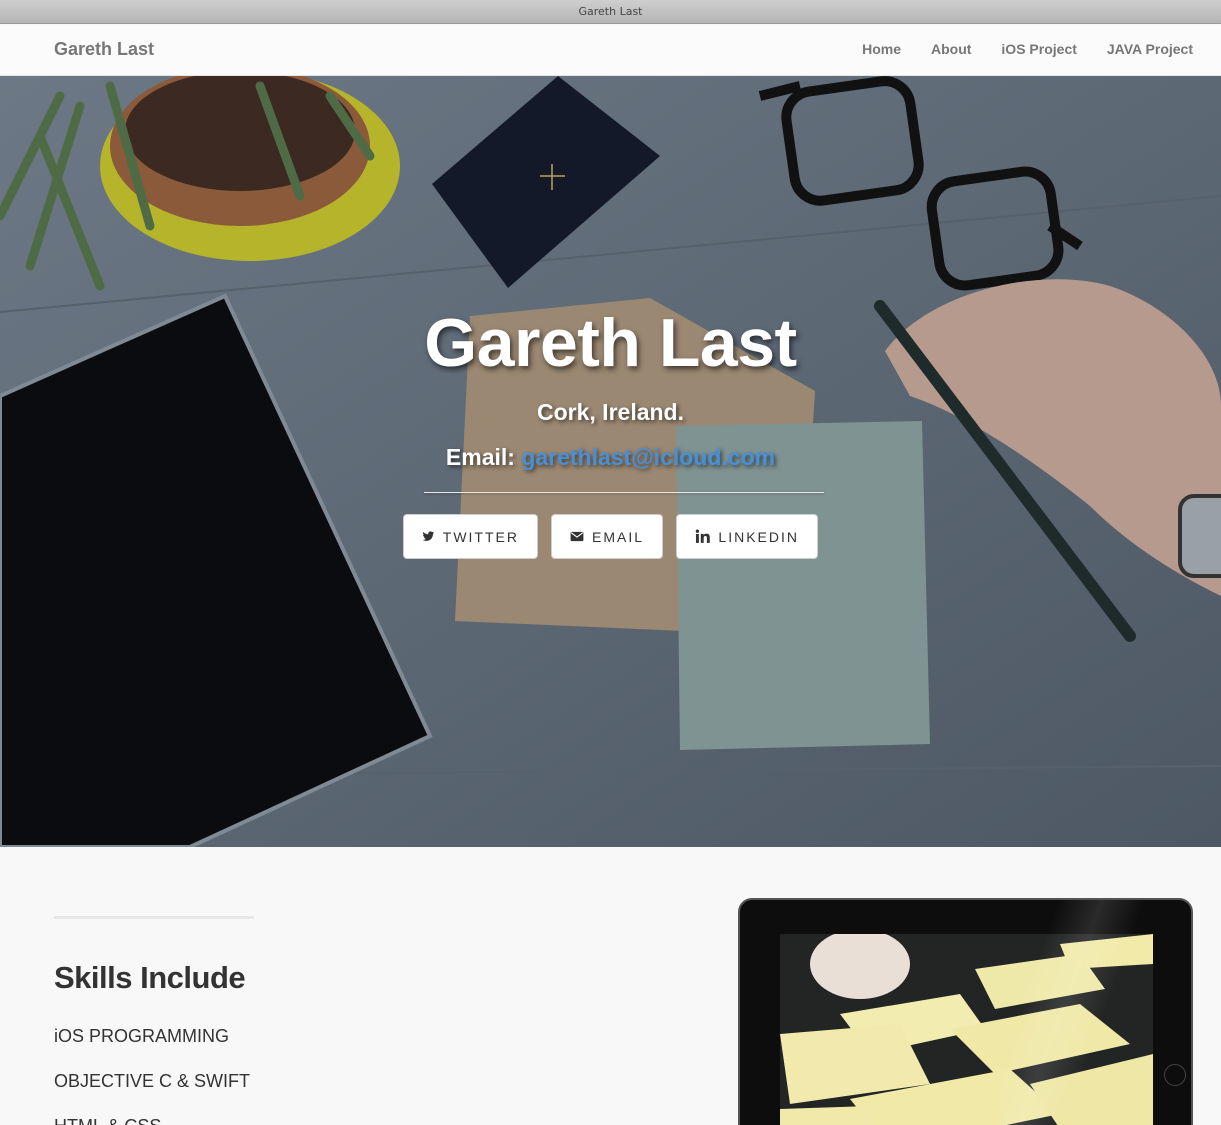 The width and height of the screenshot is (1221, 1125). Describe the element at coordinates (758, 536) in the screenshot. I see `linkedin-button-label: LINKEDIN` at that location.